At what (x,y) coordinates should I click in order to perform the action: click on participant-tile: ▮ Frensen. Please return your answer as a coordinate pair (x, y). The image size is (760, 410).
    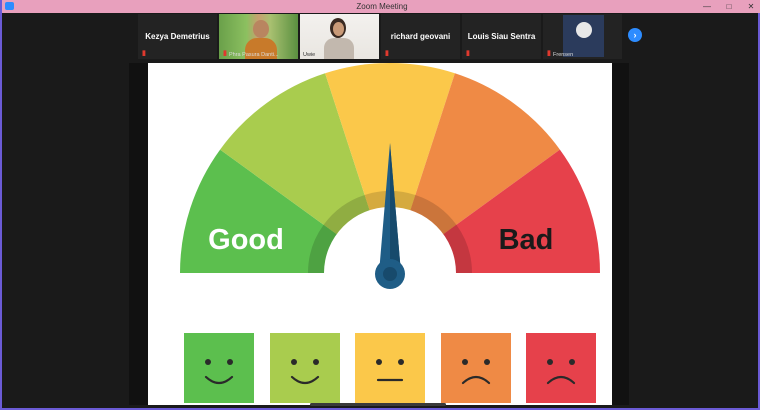
    Looking at the image, I should click on (582, 36).